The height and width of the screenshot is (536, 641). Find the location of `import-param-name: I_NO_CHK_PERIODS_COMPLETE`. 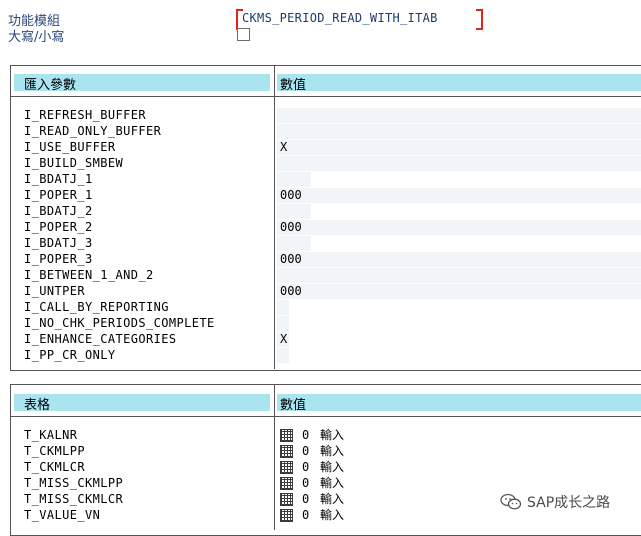

import-param-name: I_NO_CHK_PERIODS_COMPLETE is located at coordinates (119, 323).